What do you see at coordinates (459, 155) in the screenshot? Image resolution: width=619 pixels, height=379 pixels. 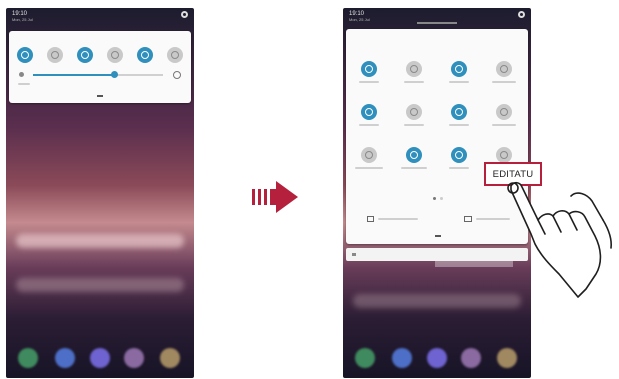 I see `quick-setting-sync` at bounding box center [459, 155].